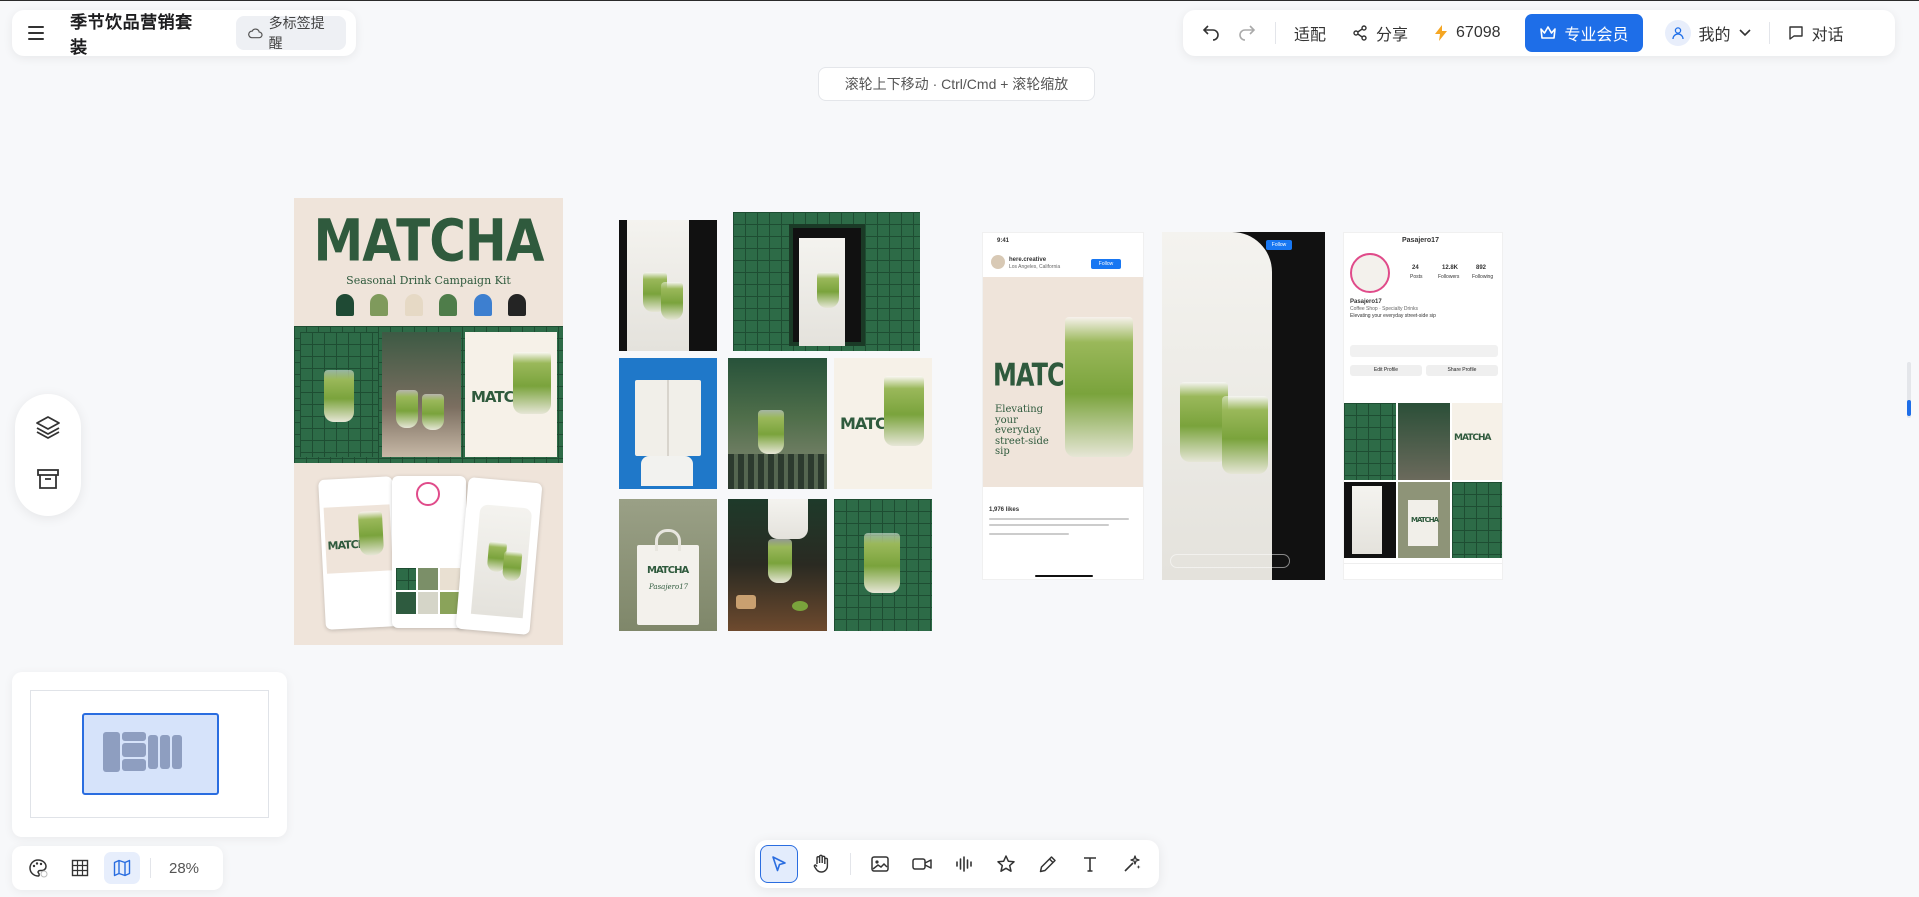 The image size is (1919, 897). I want to click on image-icon, so click(880, 864).